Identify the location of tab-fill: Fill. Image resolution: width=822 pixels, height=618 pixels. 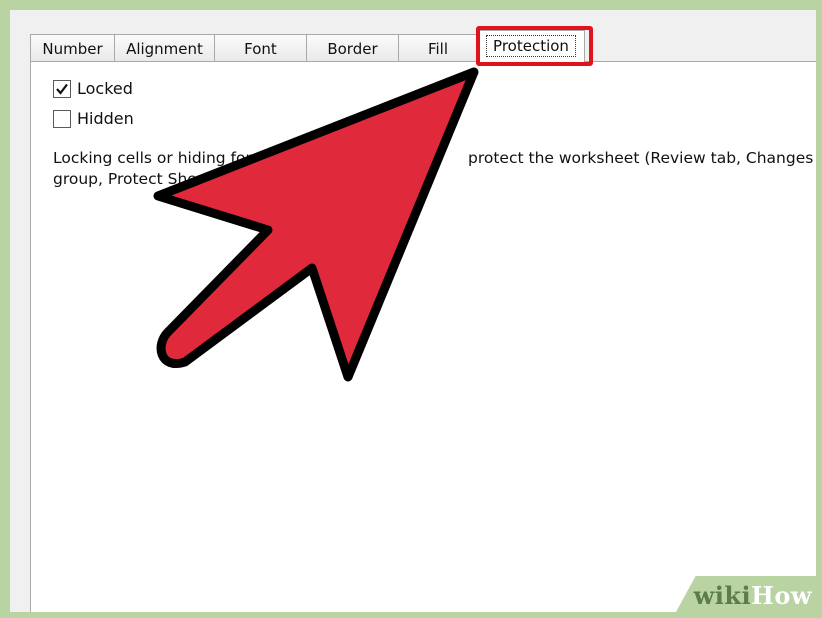
(438, 48).